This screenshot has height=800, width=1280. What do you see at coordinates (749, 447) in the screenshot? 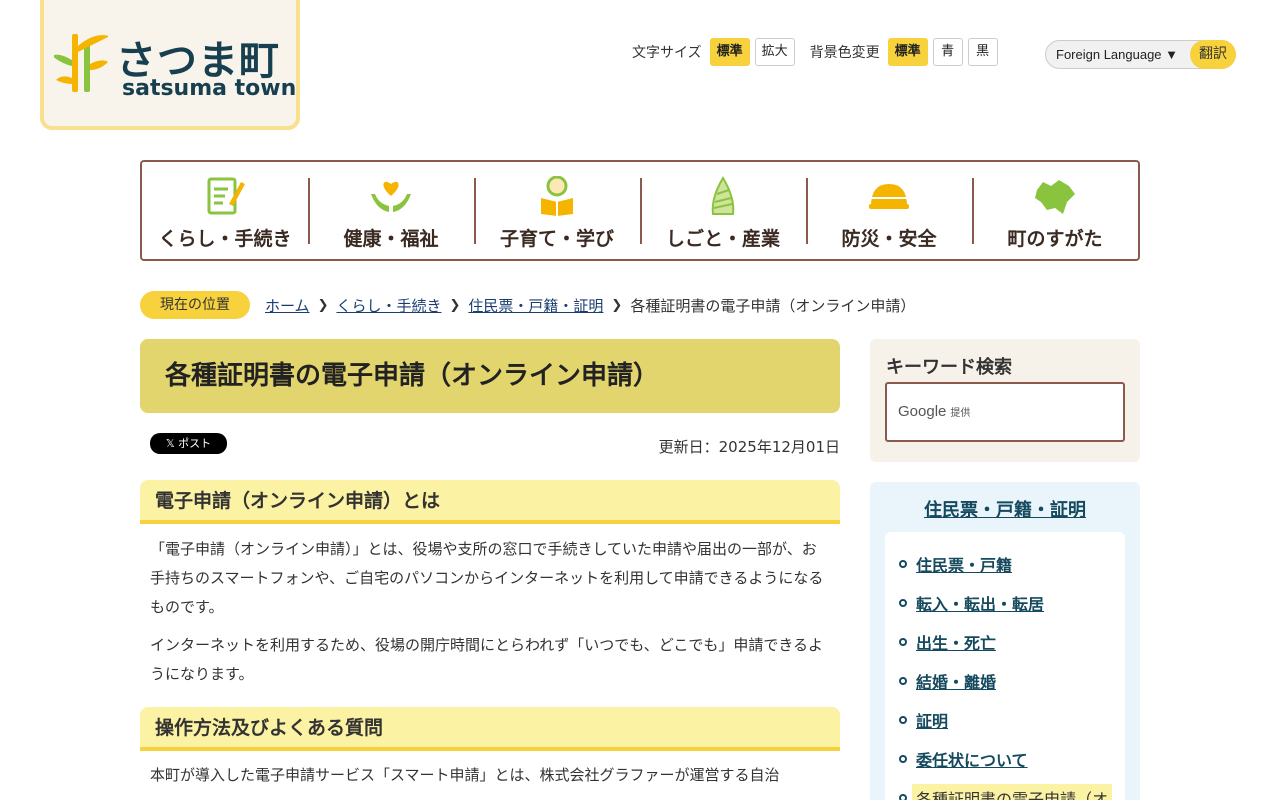
I see `updated-date: 更新日：2025年12月01日` at bounding box center [749, 447].